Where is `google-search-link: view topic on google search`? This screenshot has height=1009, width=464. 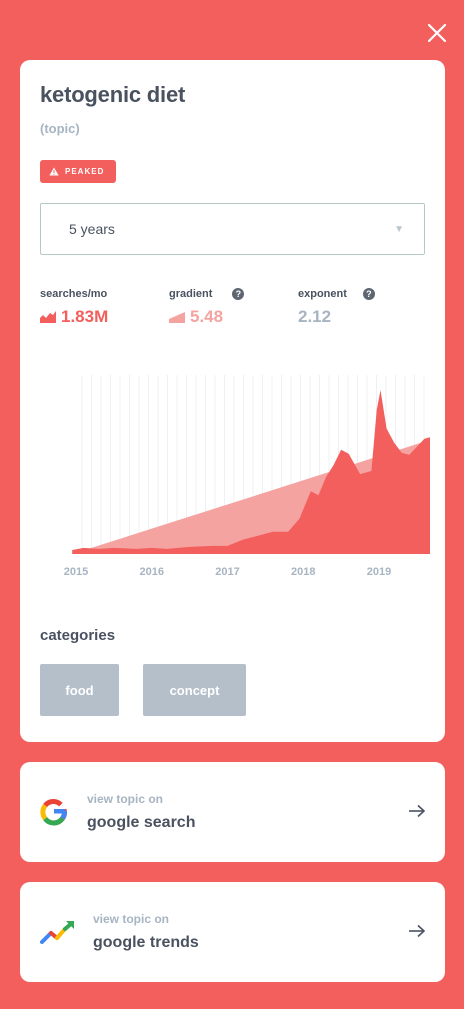 google-search-link: view topic on google search is located at coordinates (232, 812).